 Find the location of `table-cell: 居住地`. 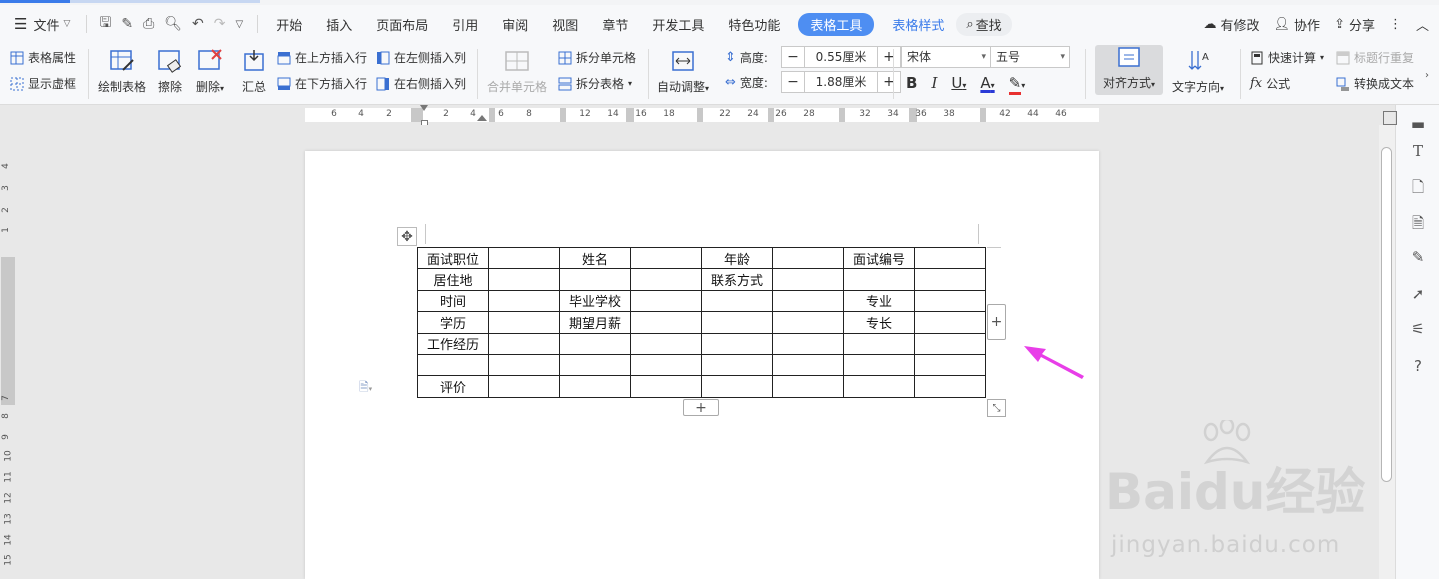

table-cell: 居住地 is located at coordinates (453, 279).